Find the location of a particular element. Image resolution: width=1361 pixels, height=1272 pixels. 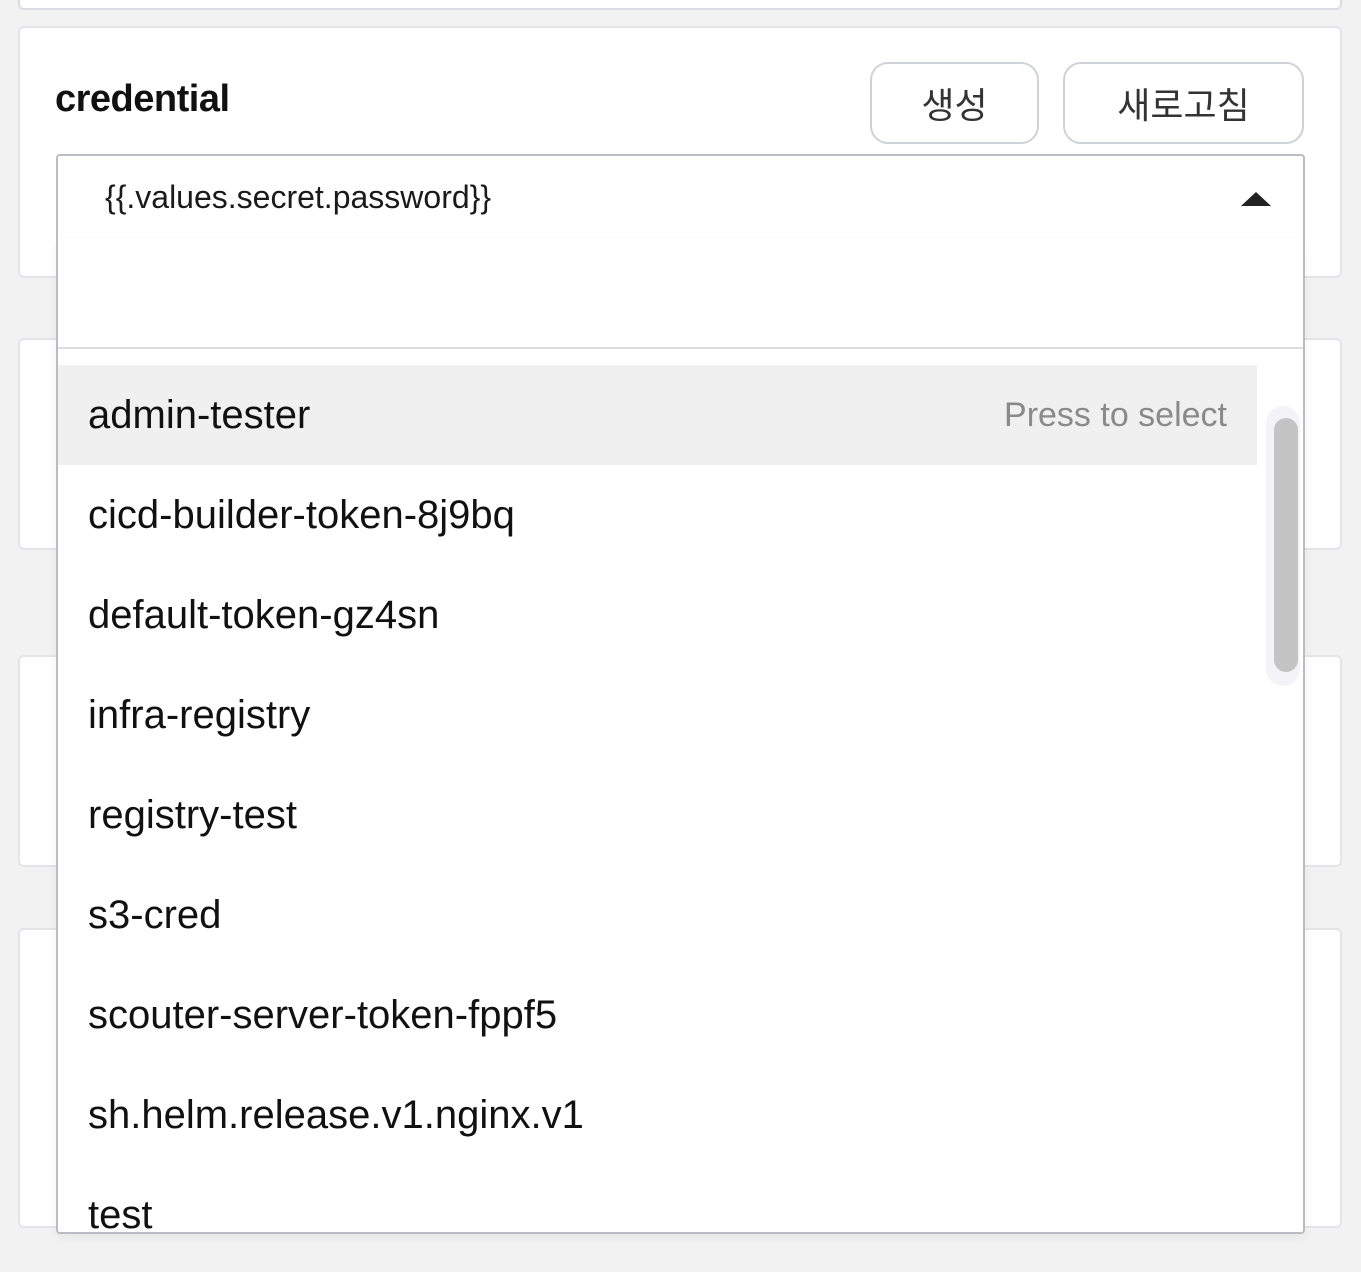

option-registry-test: registry-test is located at coordinates (657, 815).